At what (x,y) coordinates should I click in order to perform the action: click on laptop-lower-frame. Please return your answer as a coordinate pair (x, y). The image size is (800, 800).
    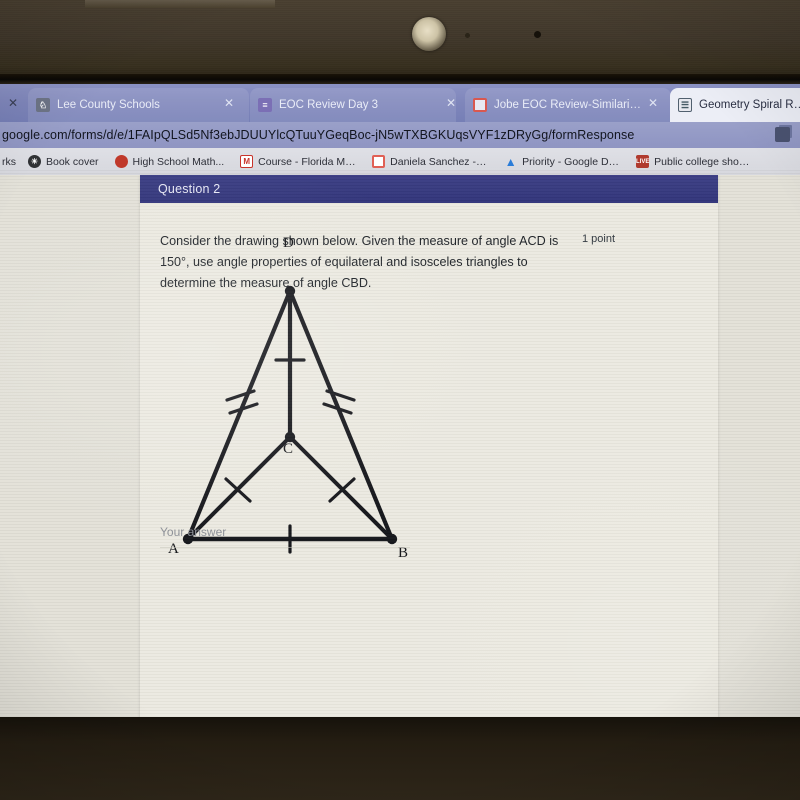
    Looking at the image, I should click on (400, 758).